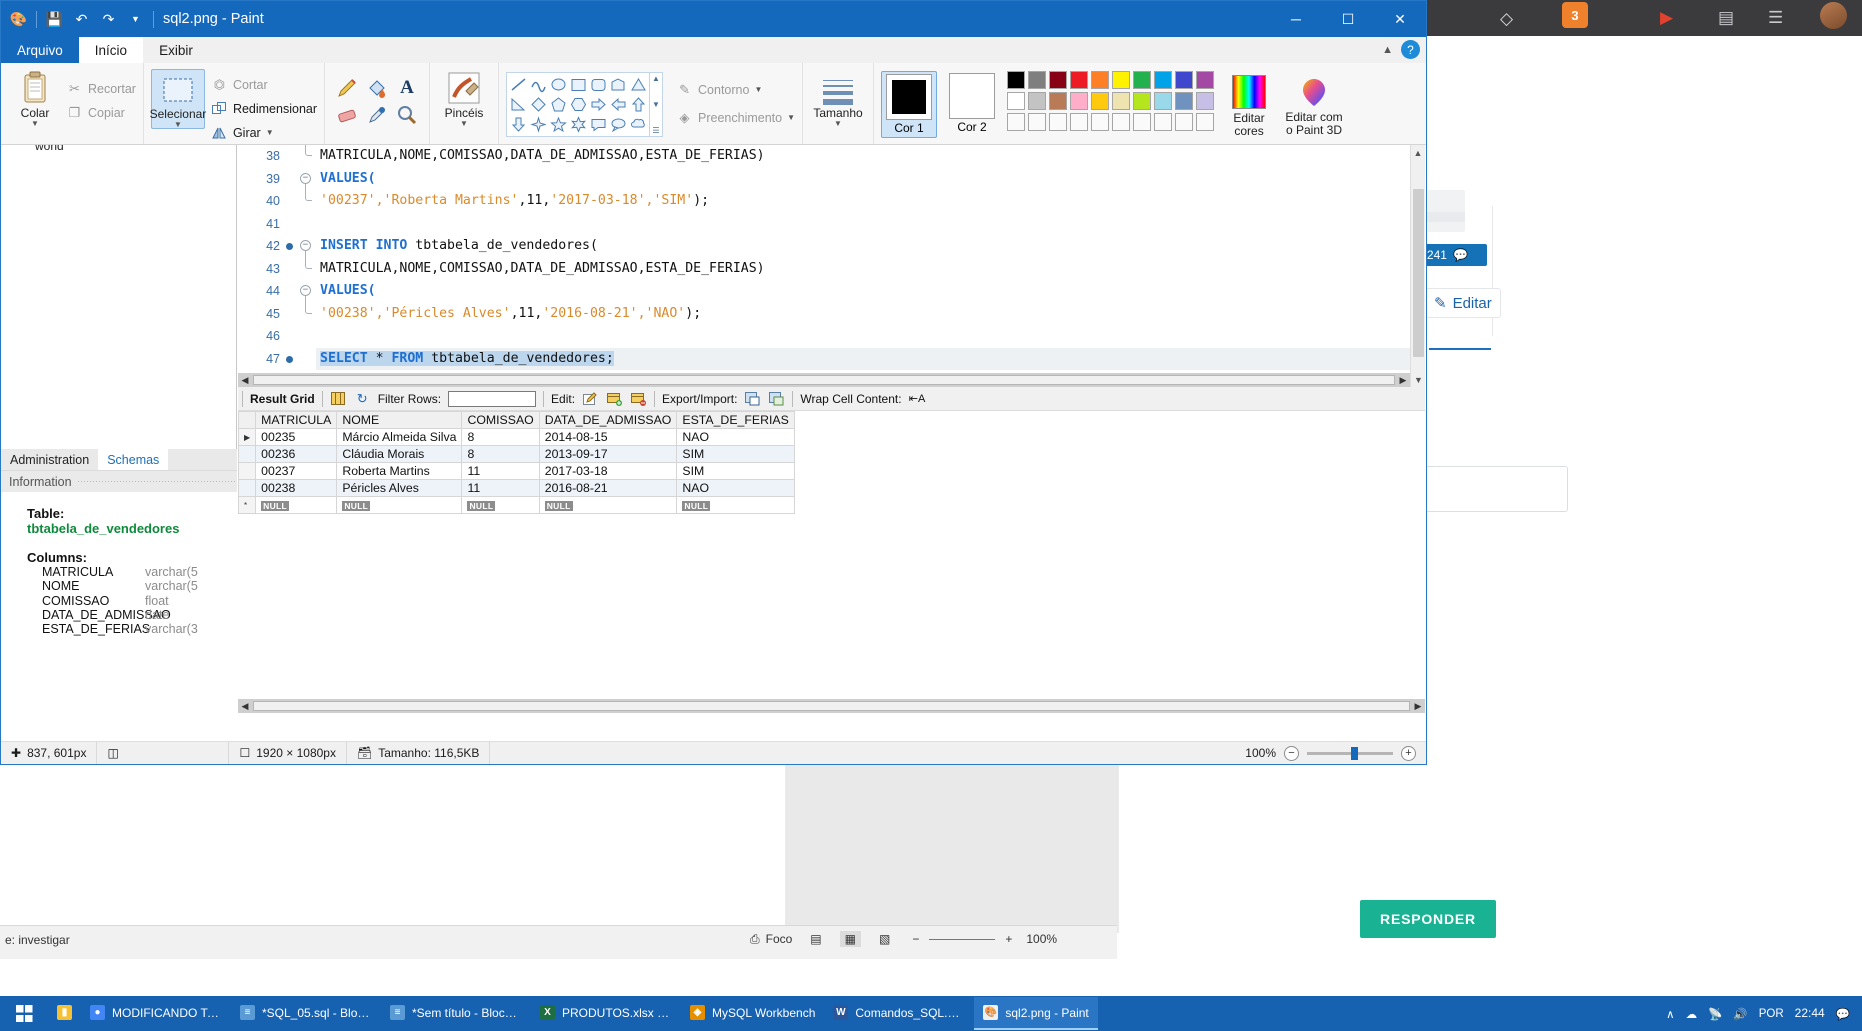  I want to click on expand-gallery-icon: ☰, so click(655, 130).